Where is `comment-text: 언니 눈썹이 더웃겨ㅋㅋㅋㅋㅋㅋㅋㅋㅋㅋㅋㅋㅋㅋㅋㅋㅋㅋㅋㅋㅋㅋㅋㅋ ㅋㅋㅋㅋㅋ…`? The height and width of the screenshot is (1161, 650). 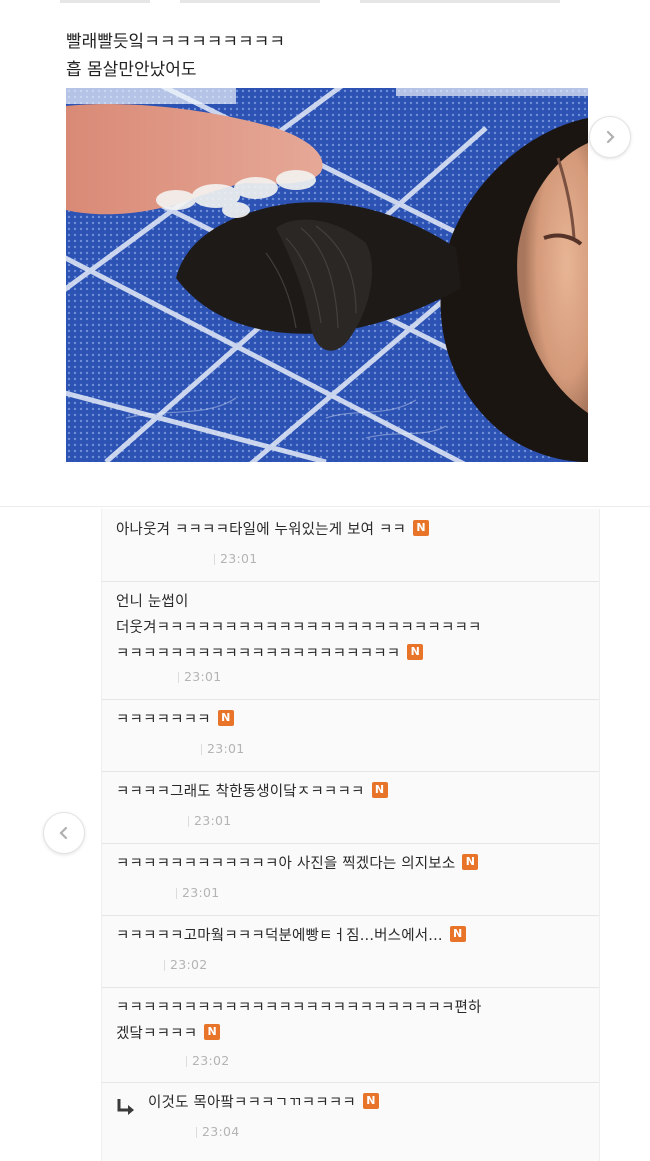 comment-text: 언니 눈썹이 더웃겨ㅋㅋㅋㅋㅋㅋㅋㅋㅋㅋㅋㅋㅋㅋㅋㅋㅋㅋㅋㅋㅋㅋㅋㅋ ㅋㅋㅋㅋㅋ… is located at coordinates (299, 628).